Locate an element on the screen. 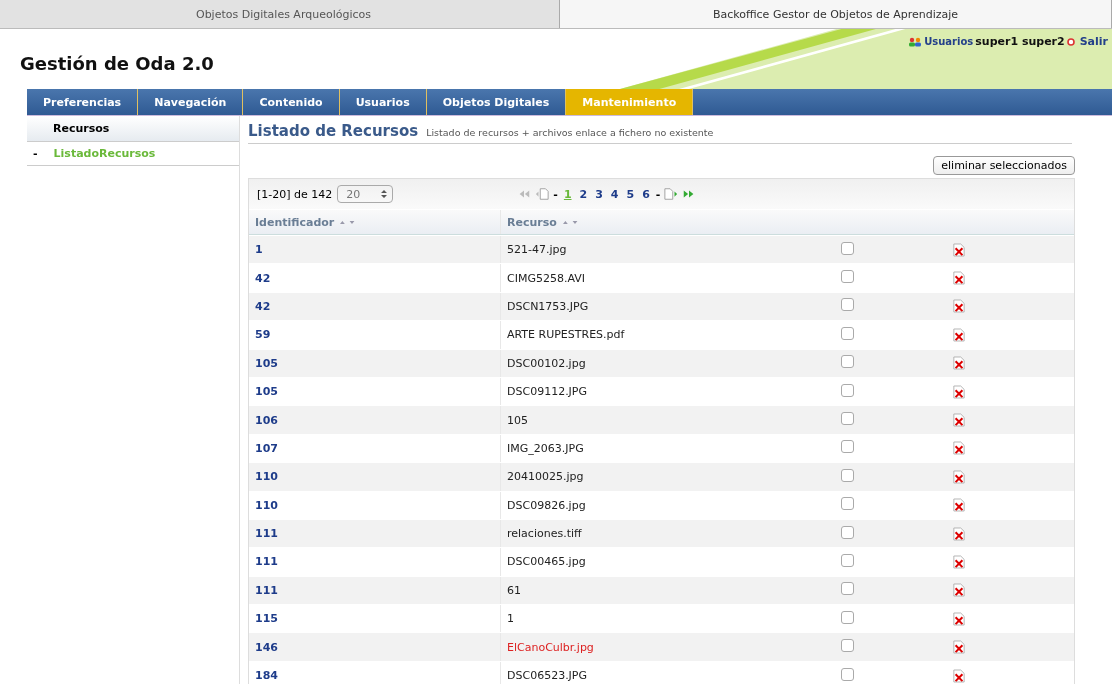 The height and width of the screenshot is (684, 1112). app-title: Gestión de Oda 2.0 is located at coordinates (117, 63).